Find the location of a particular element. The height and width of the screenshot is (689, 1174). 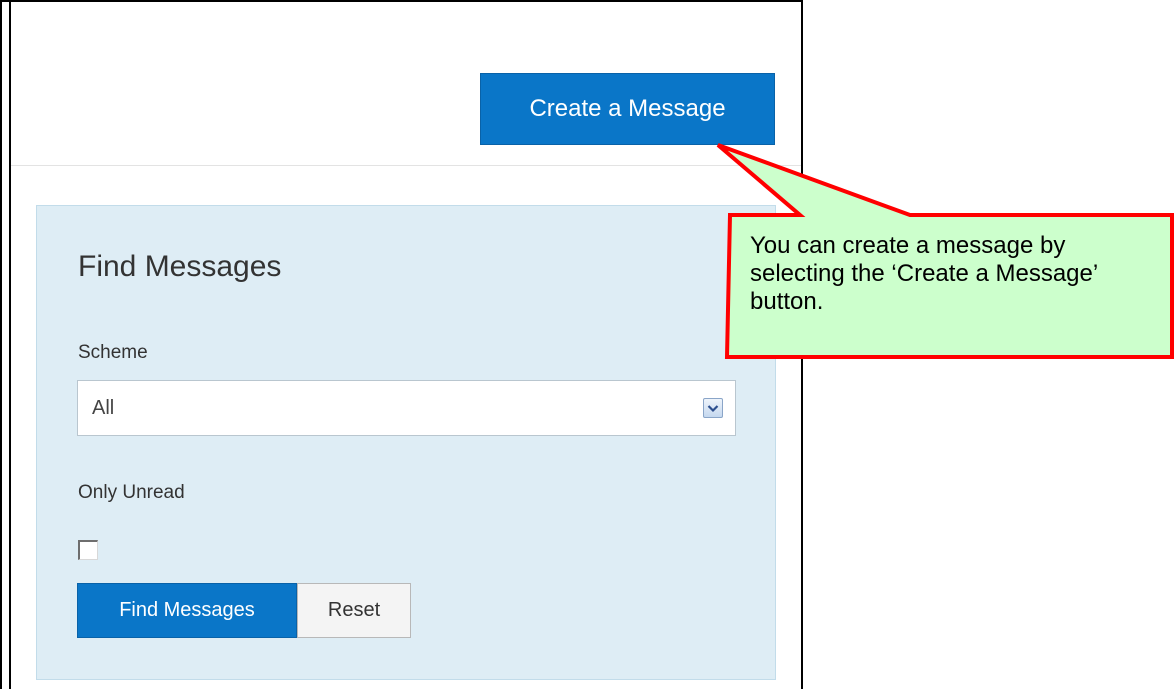

only-unread-label: Only Unread is located at coordinates (131, 492).